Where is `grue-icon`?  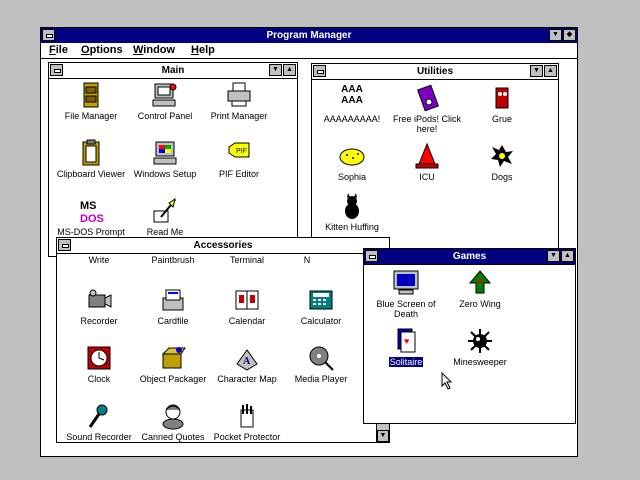 grue-icon is located at coordinates (502, 98).